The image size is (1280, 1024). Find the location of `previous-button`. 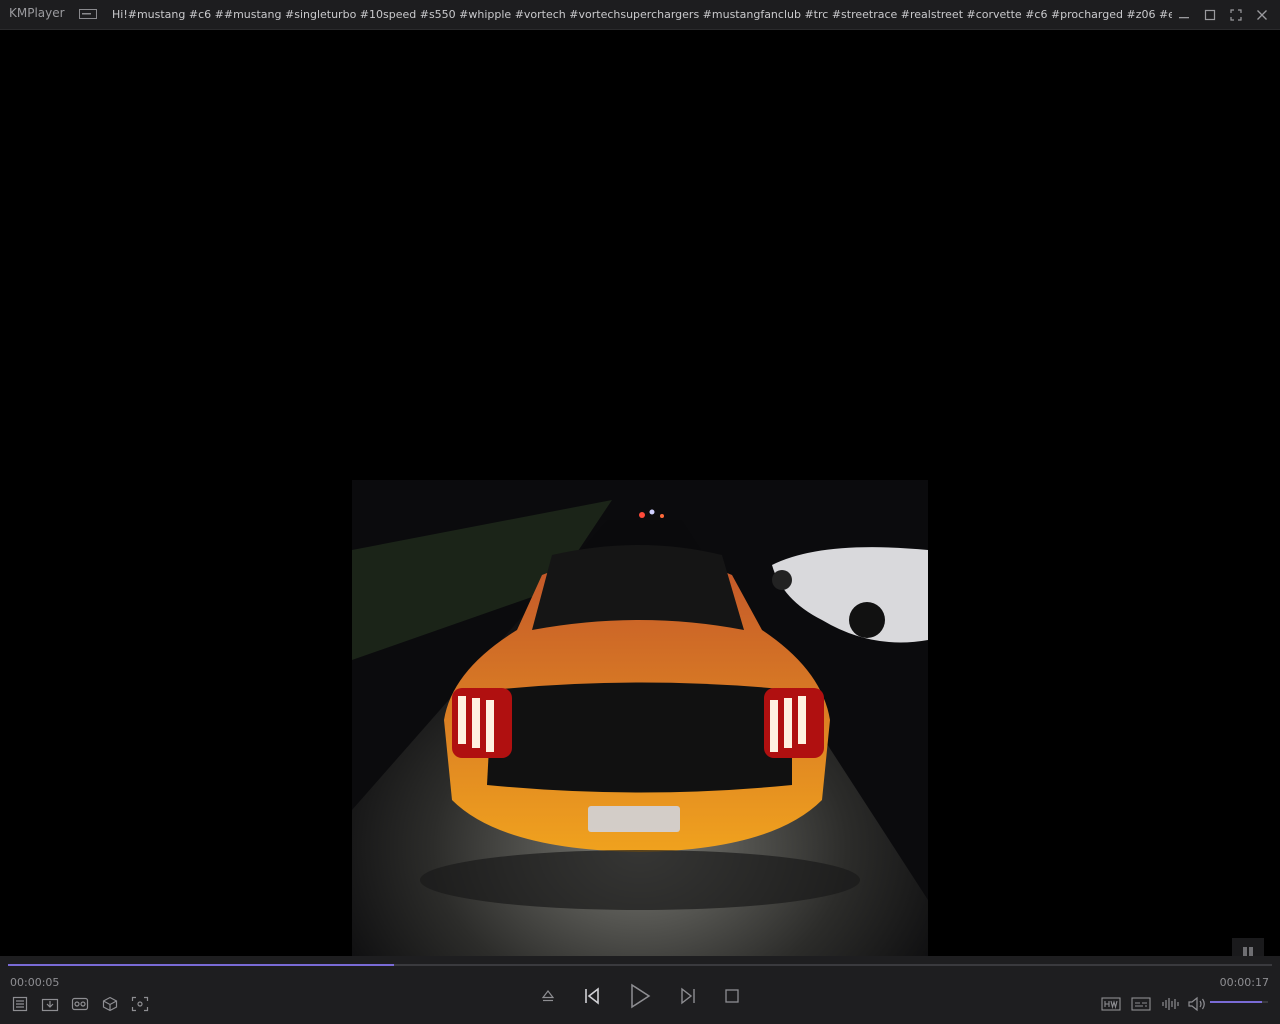

previous-button is located at coordinates (592, 996).